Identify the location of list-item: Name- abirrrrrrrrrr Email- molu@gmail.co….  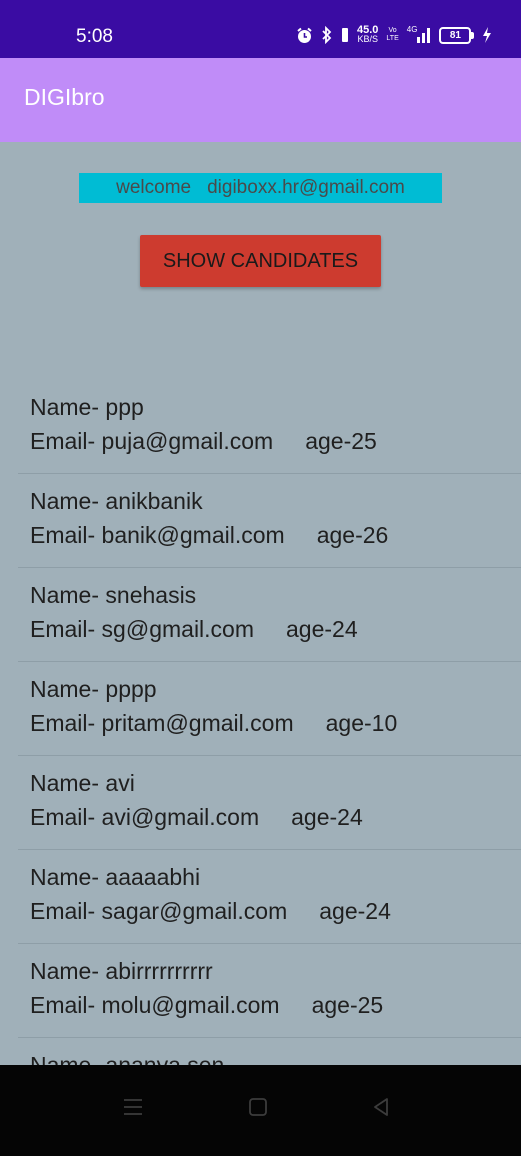
(269, 991).